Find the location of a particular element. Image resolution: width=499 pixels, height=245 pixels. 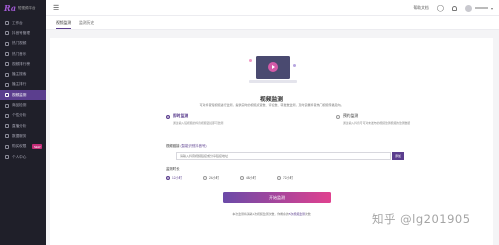

video-link-label: 视频链接 (智能识别抖音号) is located at coordinates (186, 145).